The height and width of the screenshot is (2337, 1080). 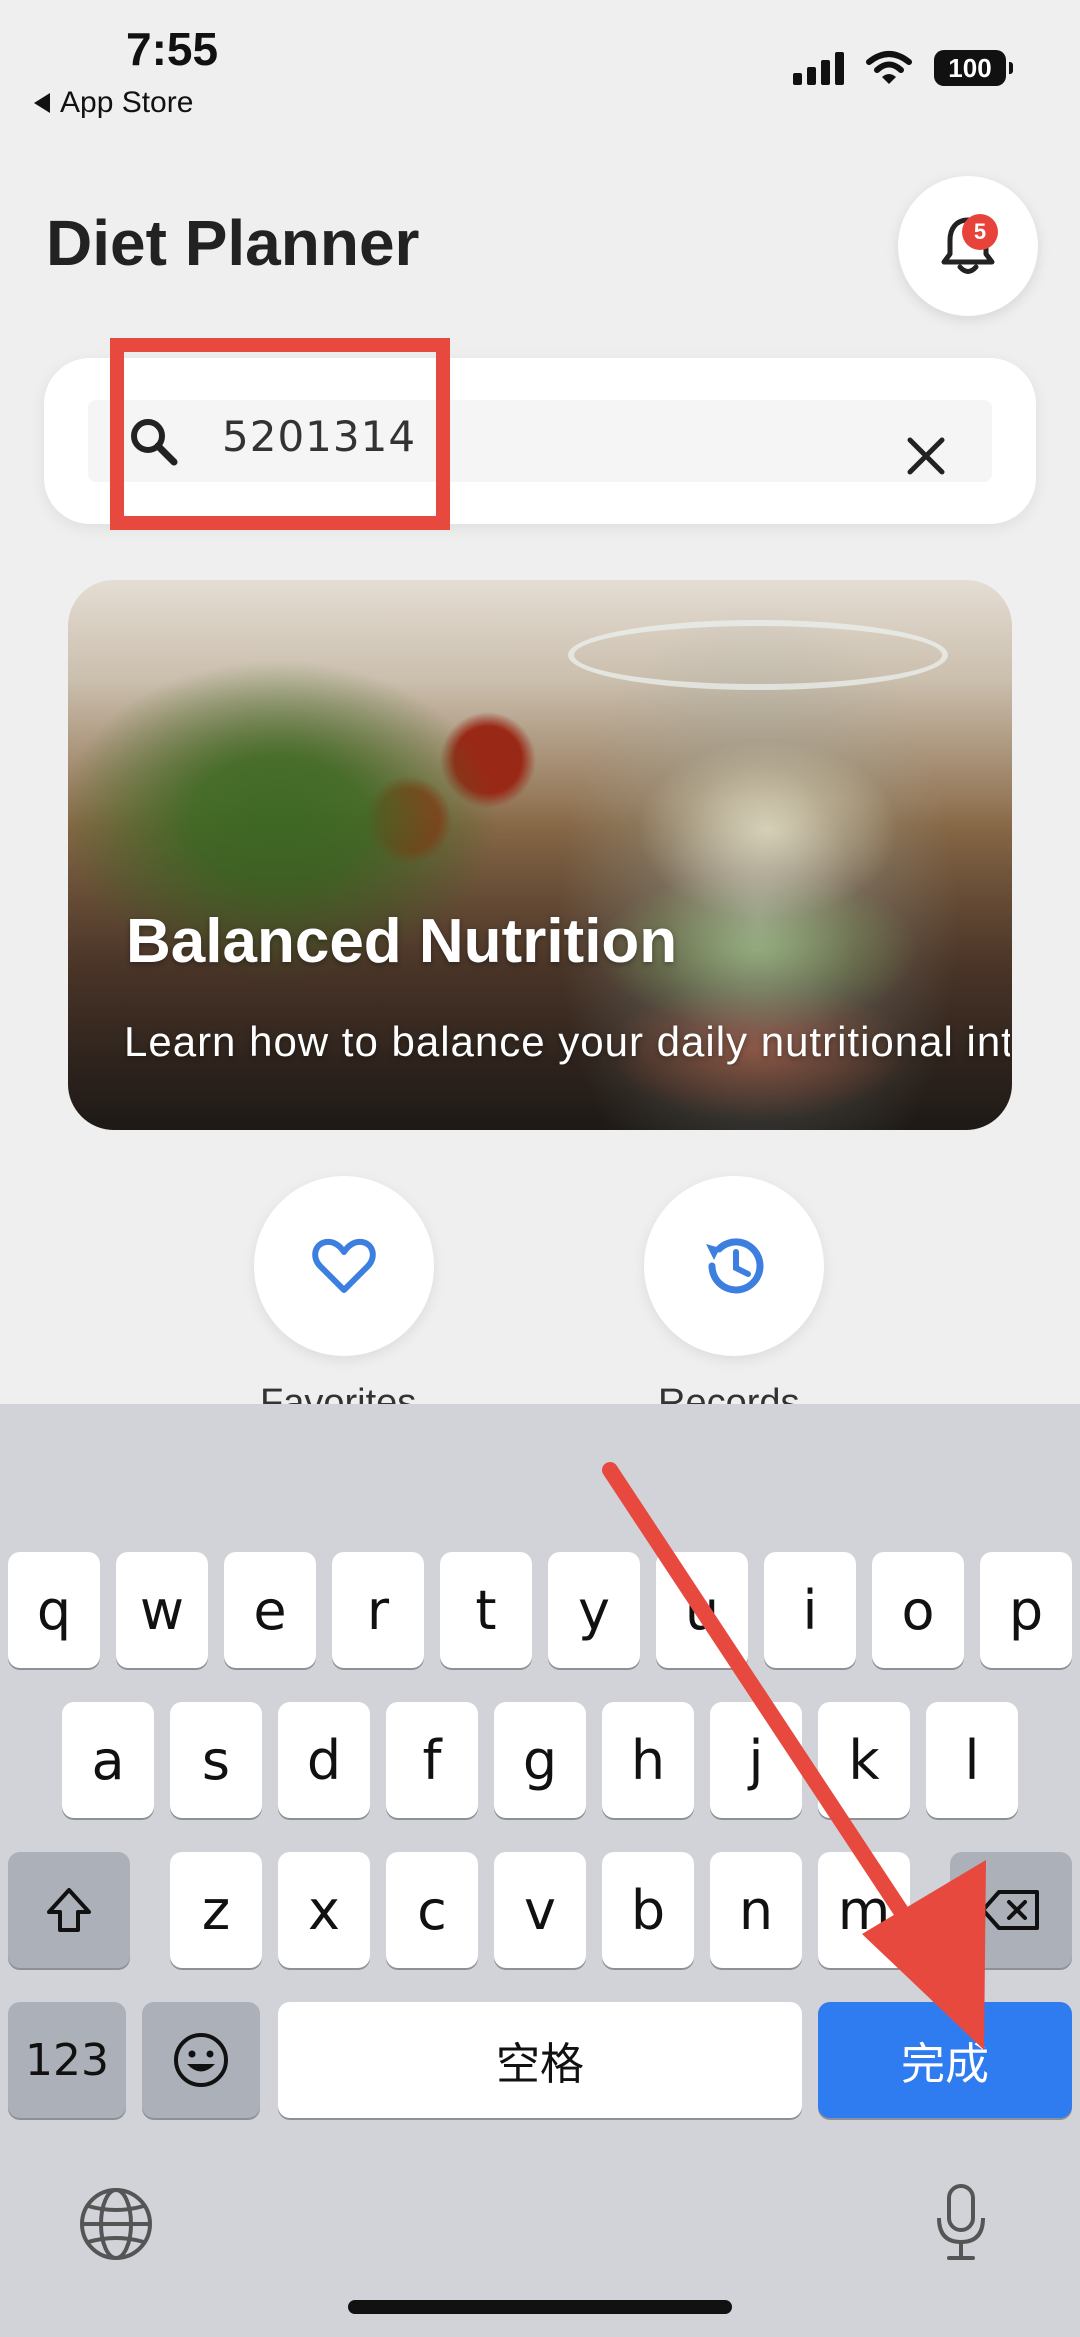 I want to click on space-key: 空格, so click(x=540, y=2060).